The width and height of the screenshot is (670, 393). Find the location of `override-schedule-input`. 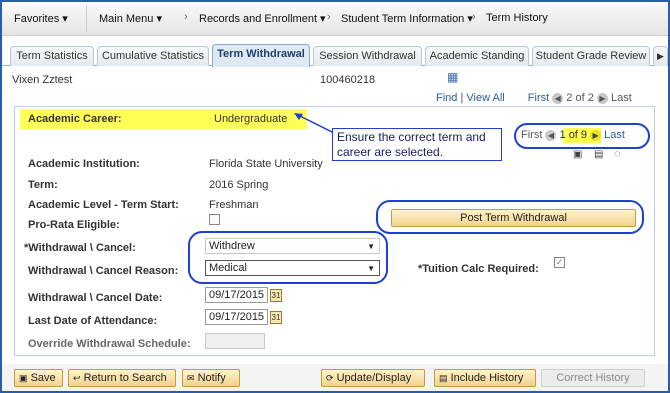

override-schedule-input is located at coordinates (235, 341).